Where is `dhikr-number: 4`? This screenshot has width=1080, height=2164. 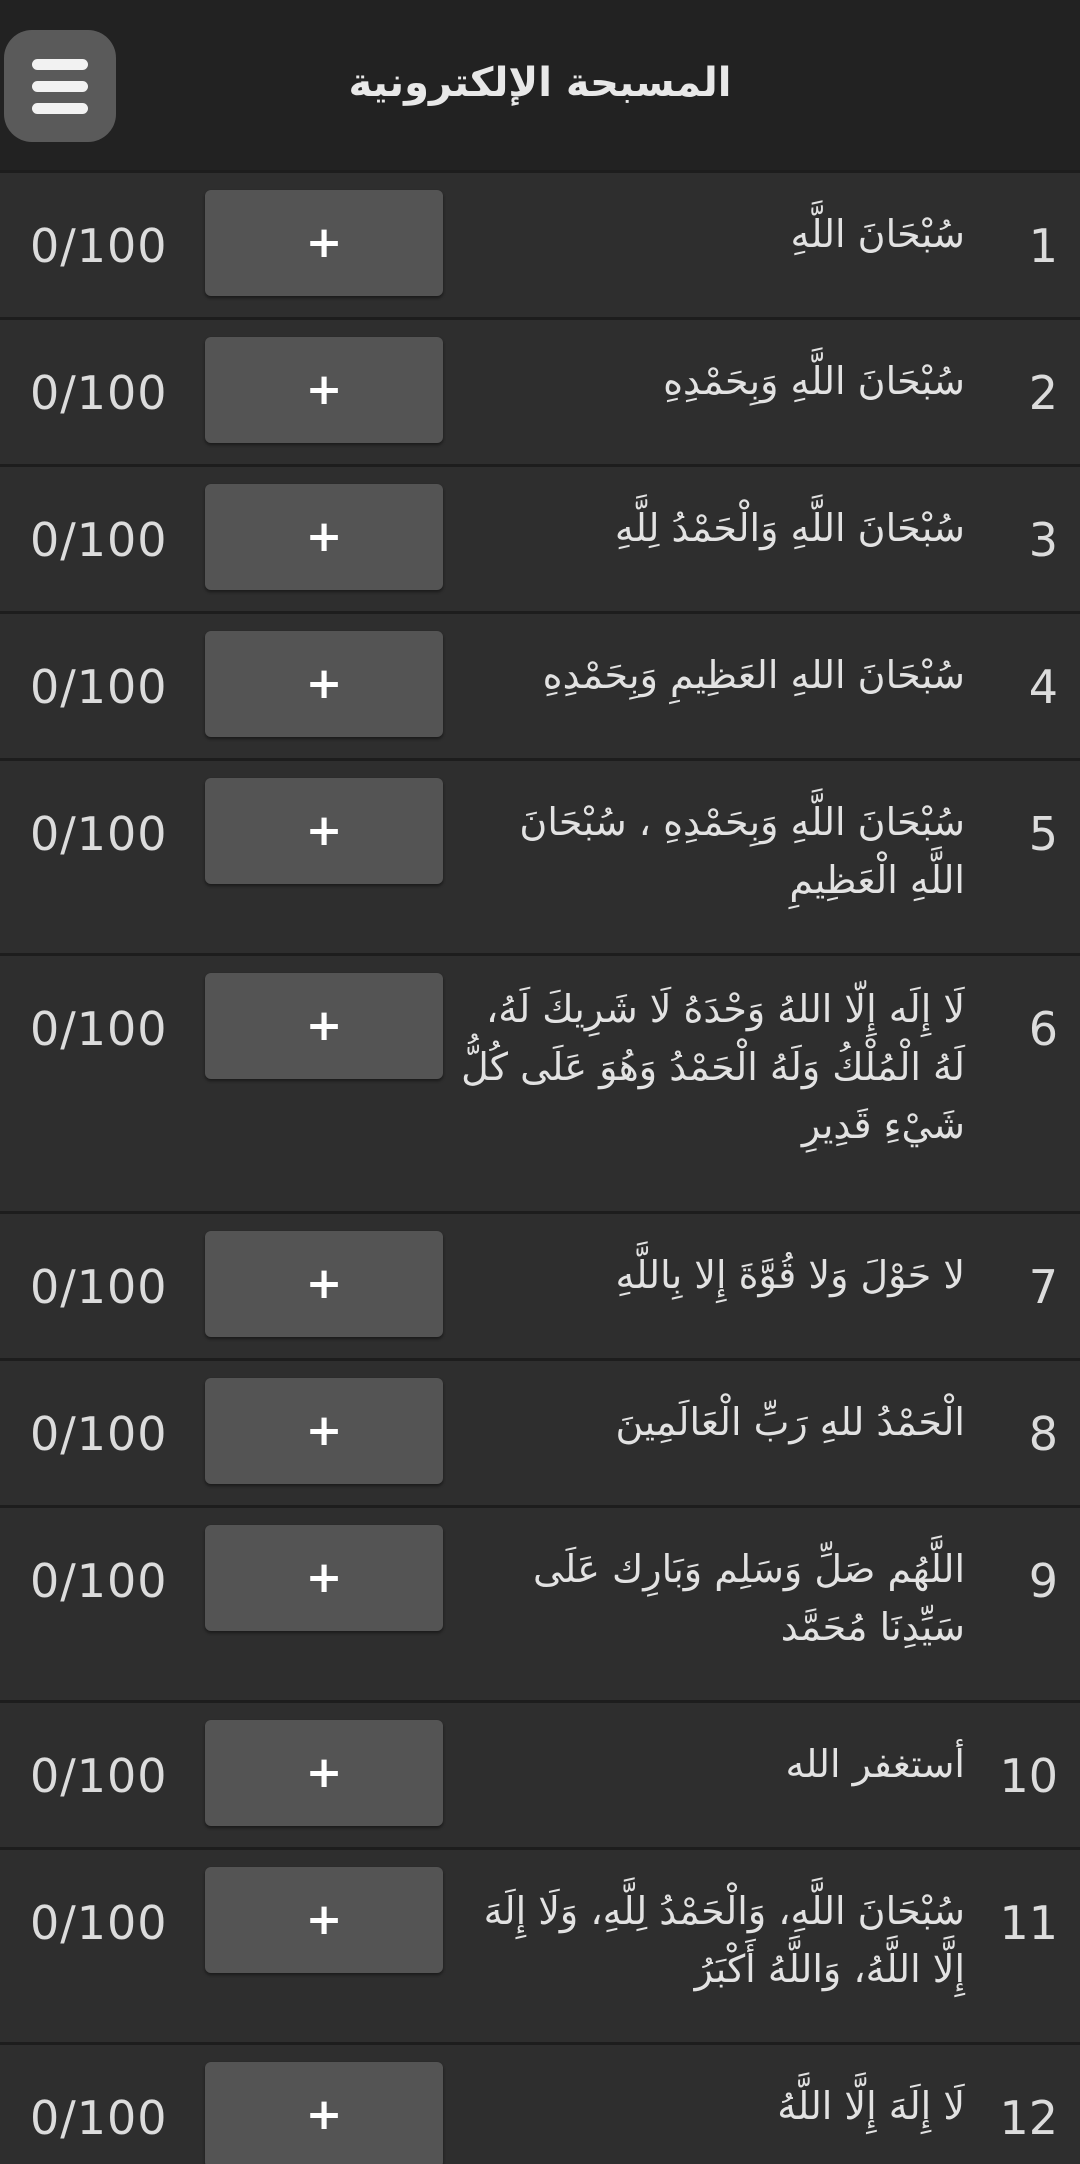
dhikr-number: 4 is located at coordinates (1043, 687).